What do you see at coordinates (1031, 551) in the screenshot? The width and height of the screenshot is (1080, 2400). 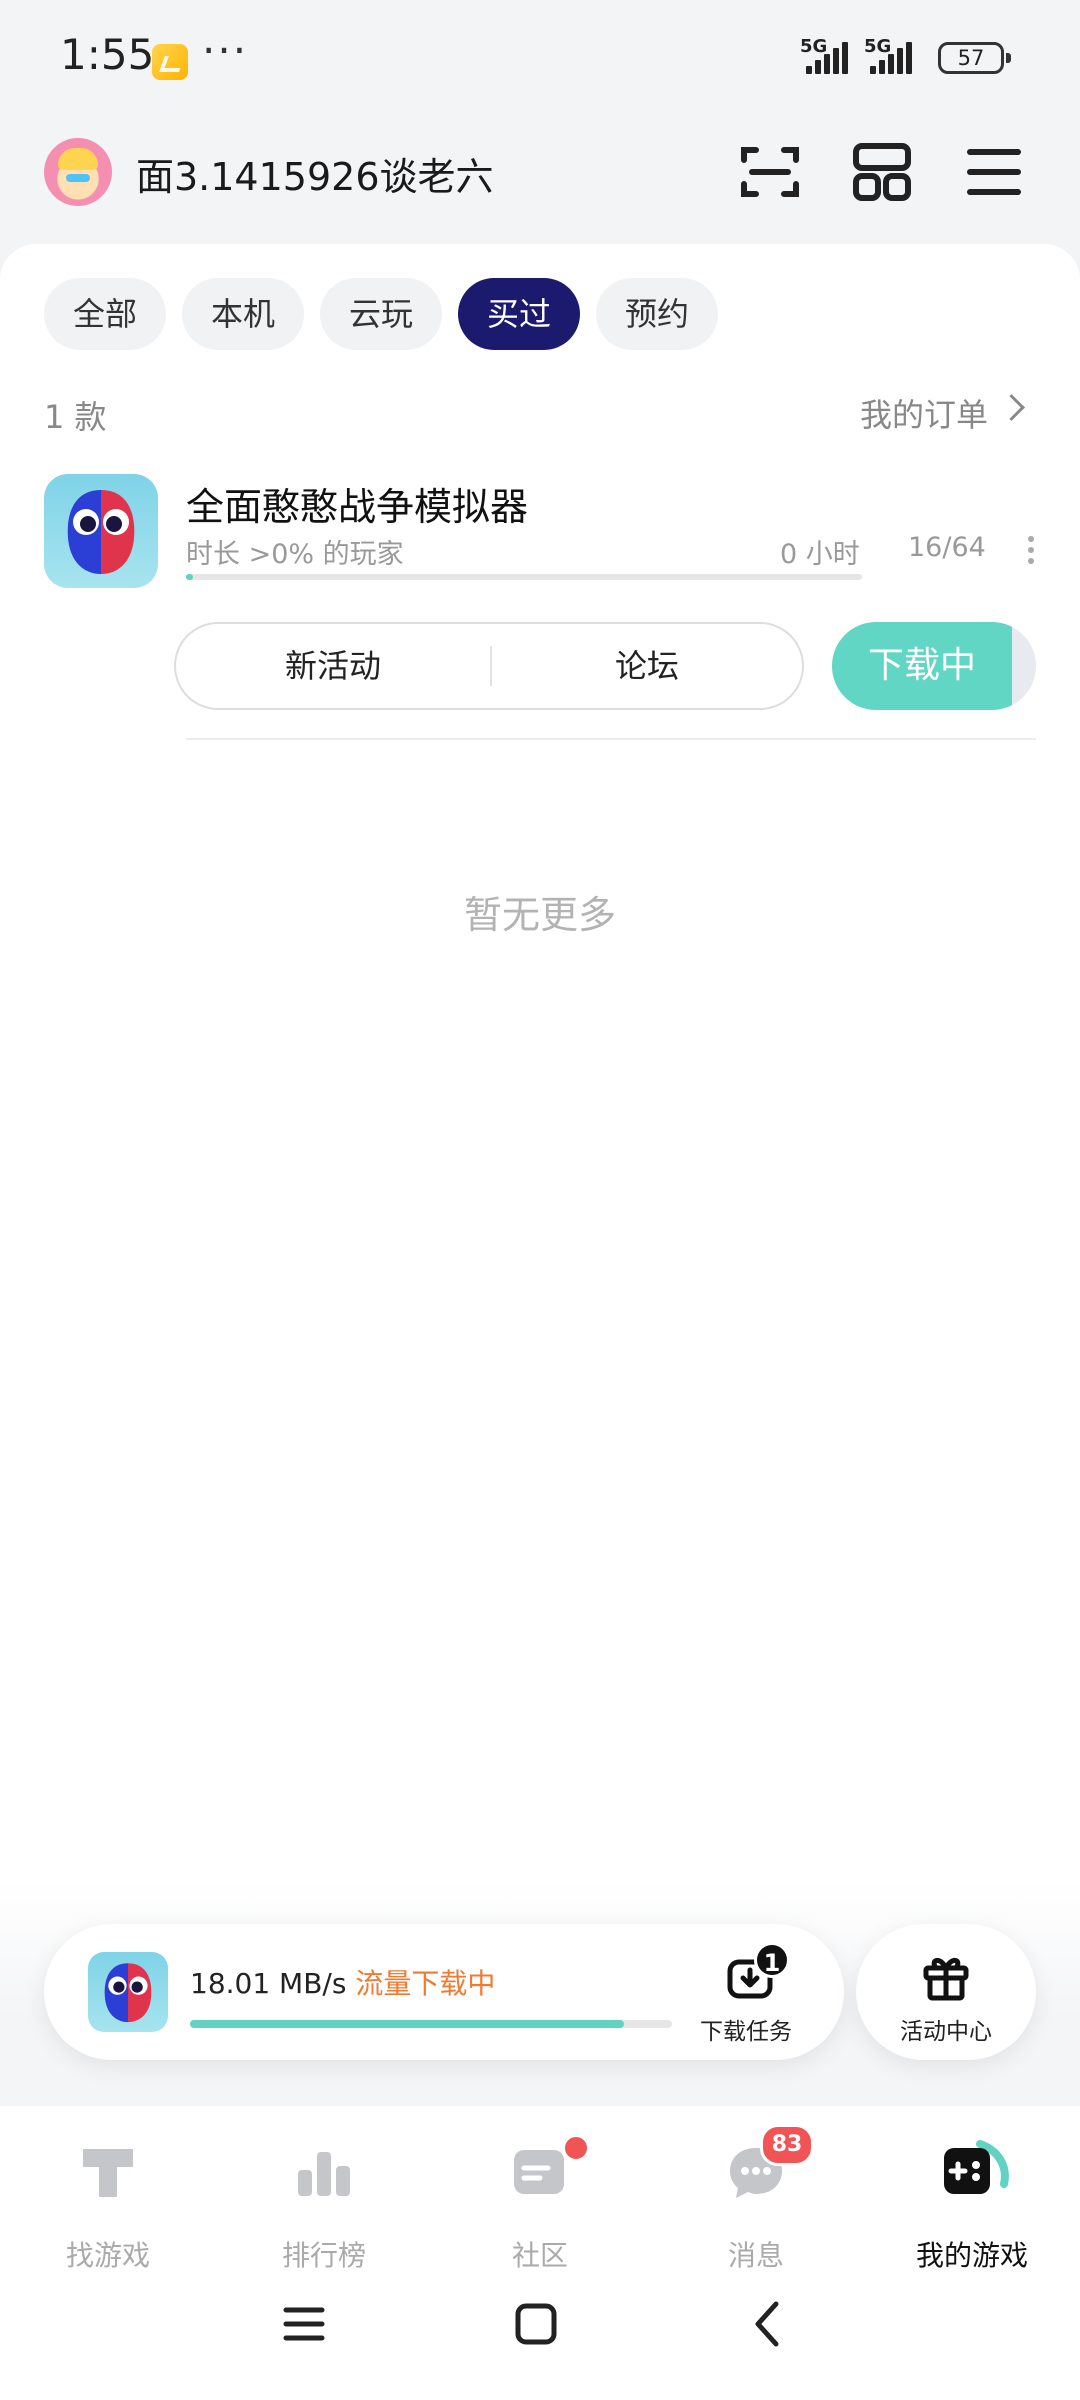 I see `more-options-icon` at bounding box center [1031, 551].